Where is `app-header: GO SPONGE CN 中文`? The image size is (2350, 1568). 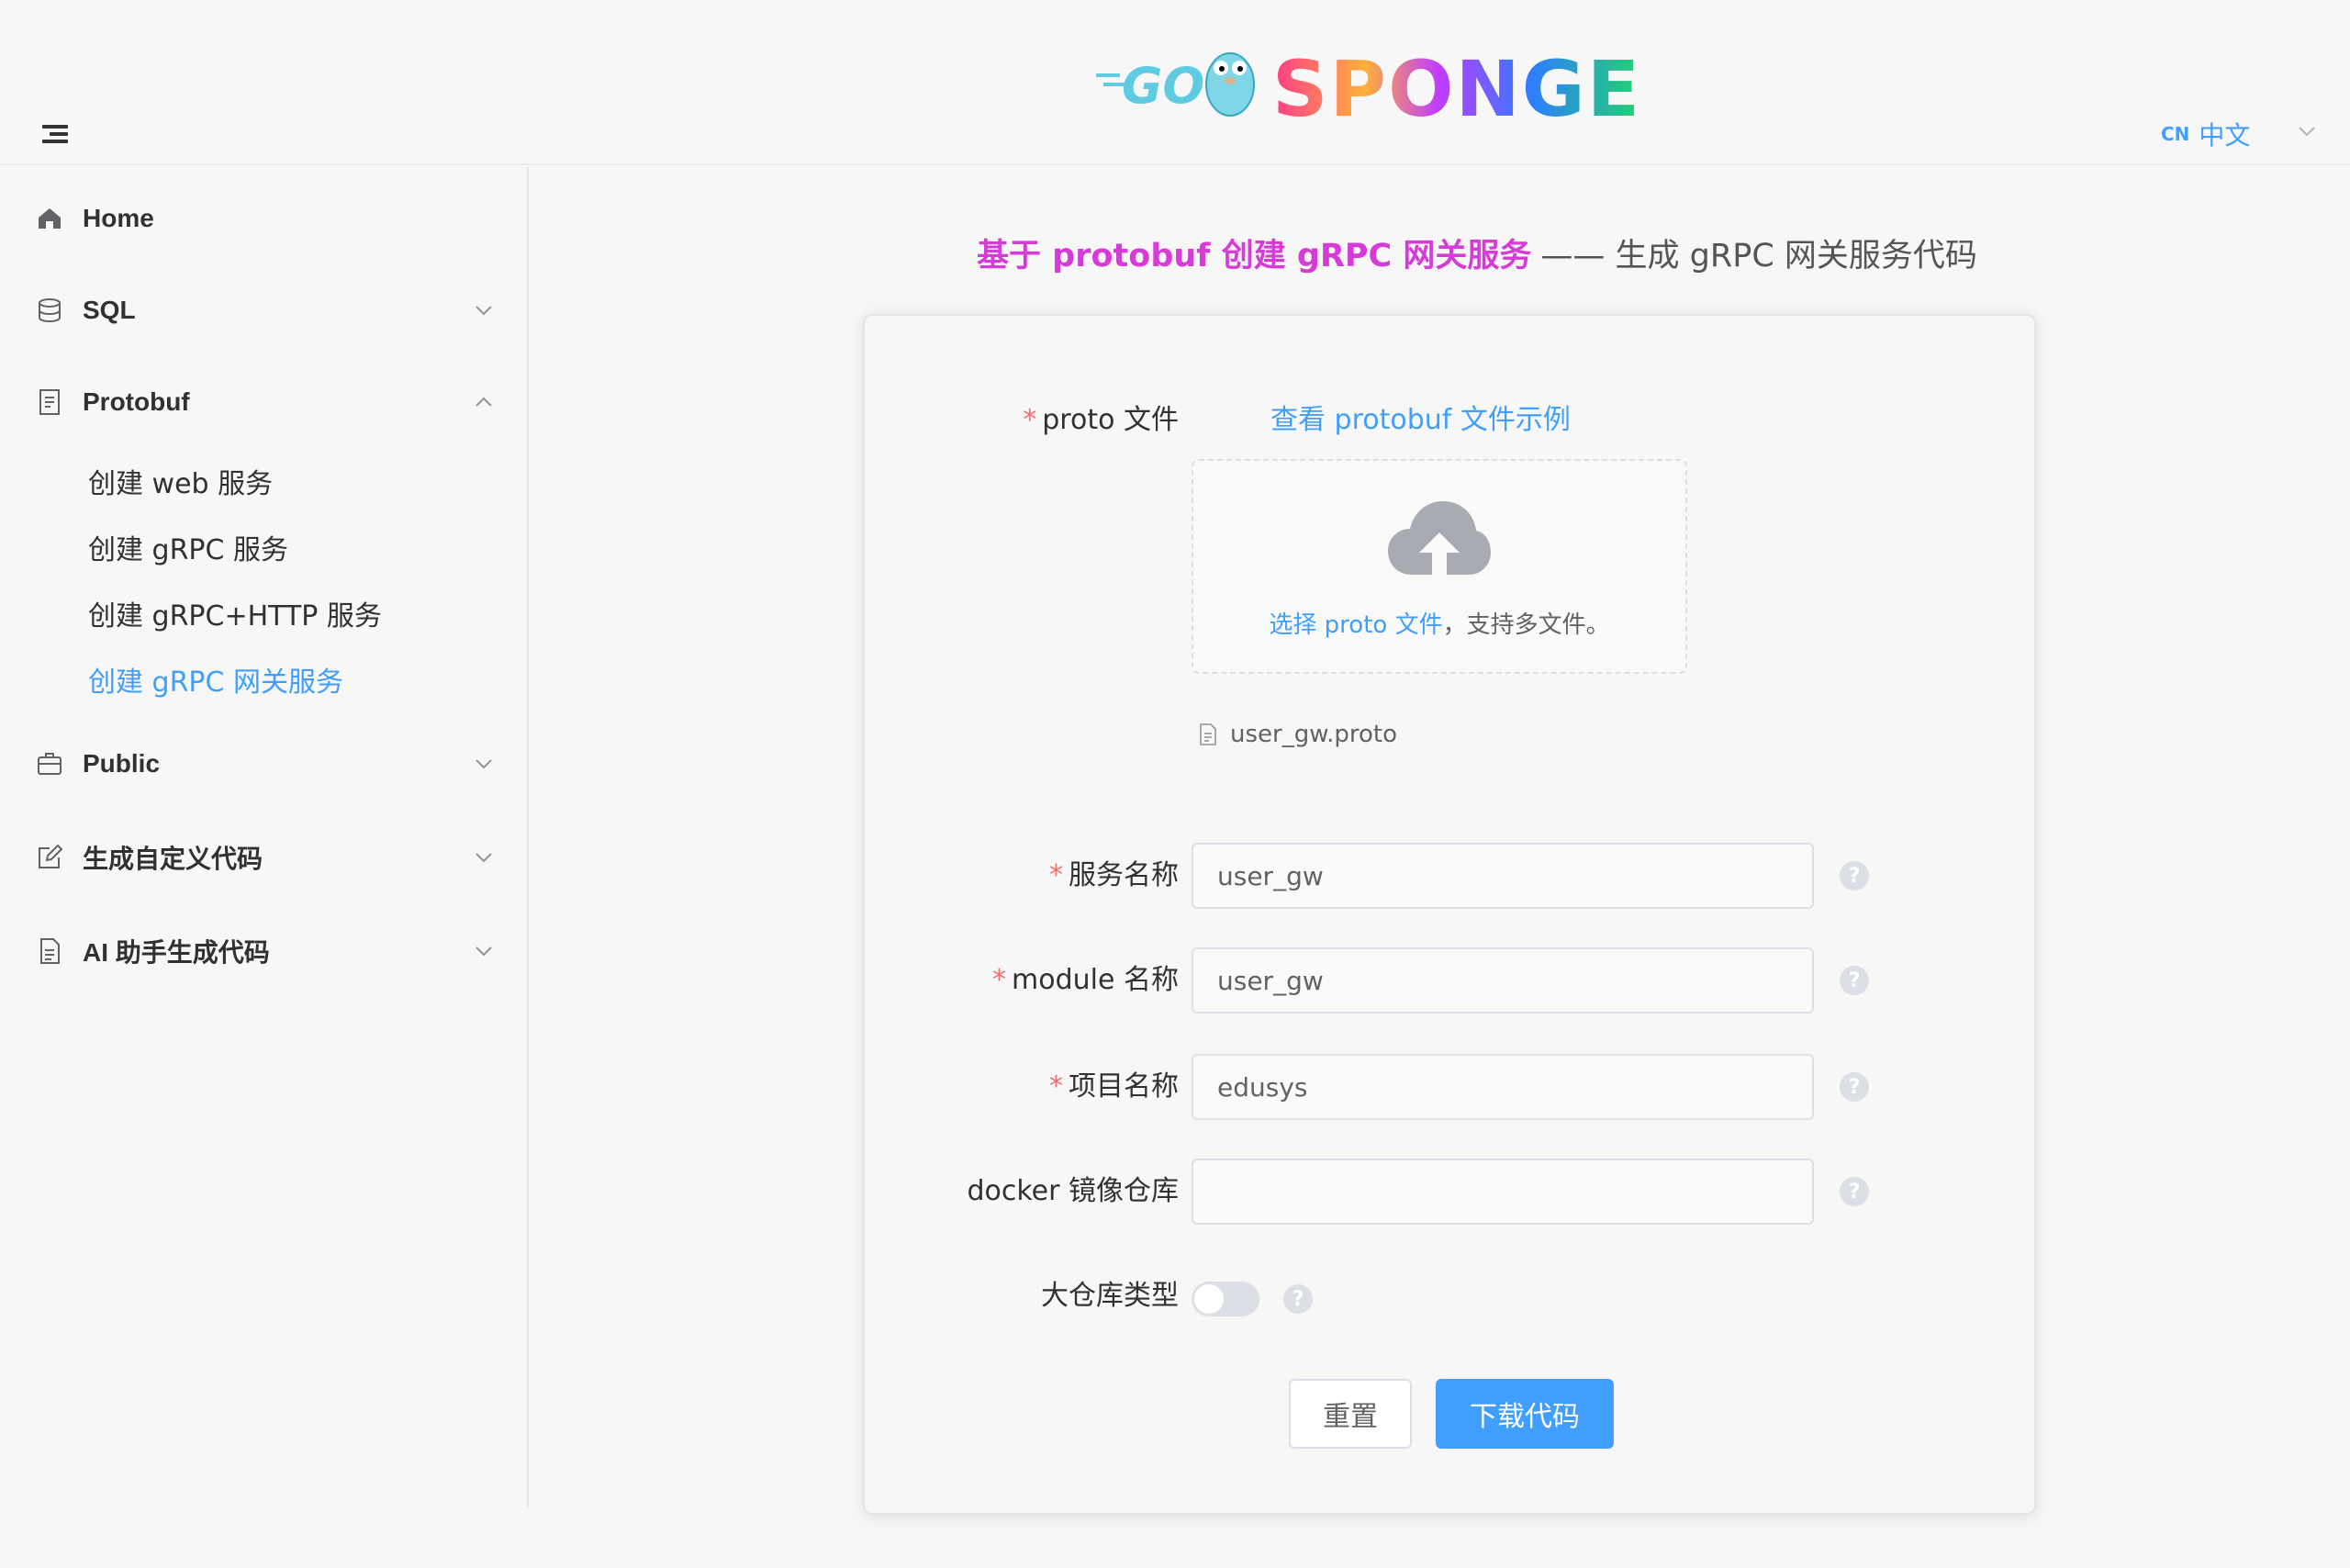 app-header: GO SPONGE CN 中文 is located at coordinates (1175, 82).